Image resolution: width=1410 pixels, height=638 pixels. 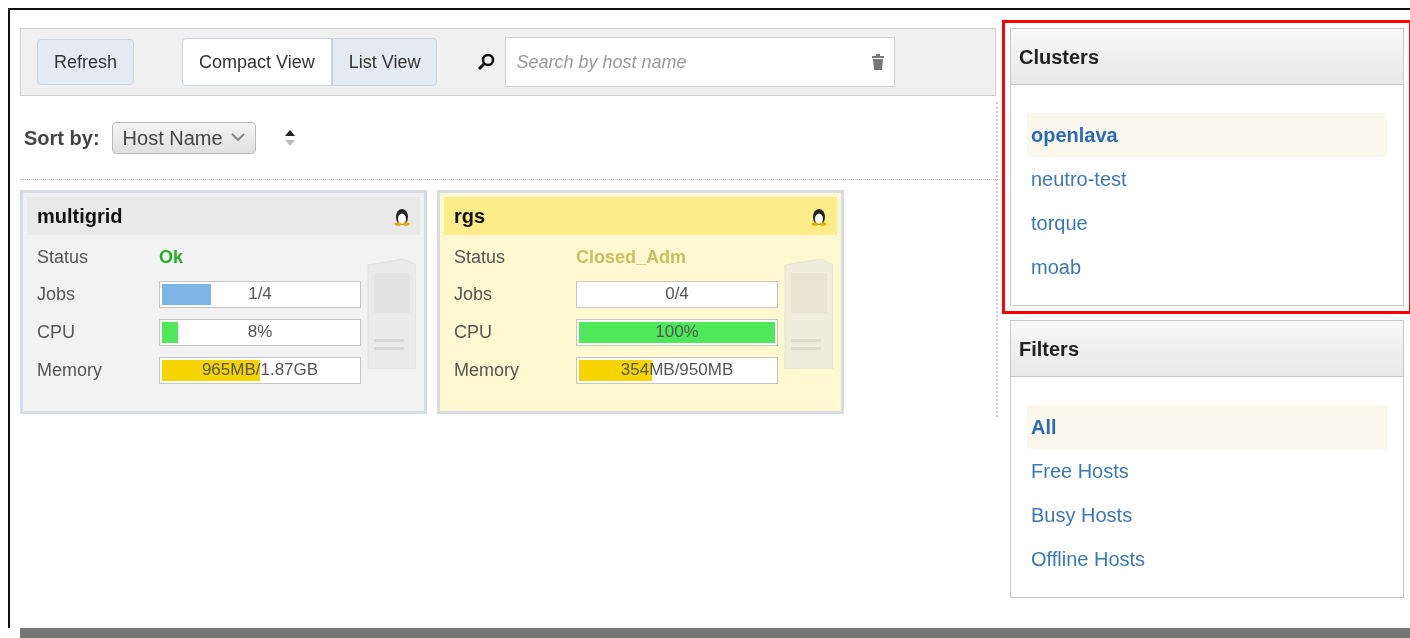 What do you see at coordinates (260, 294) in the screenshot?
I see `meter-reading: 1/4` at bounding box center [260, 294].